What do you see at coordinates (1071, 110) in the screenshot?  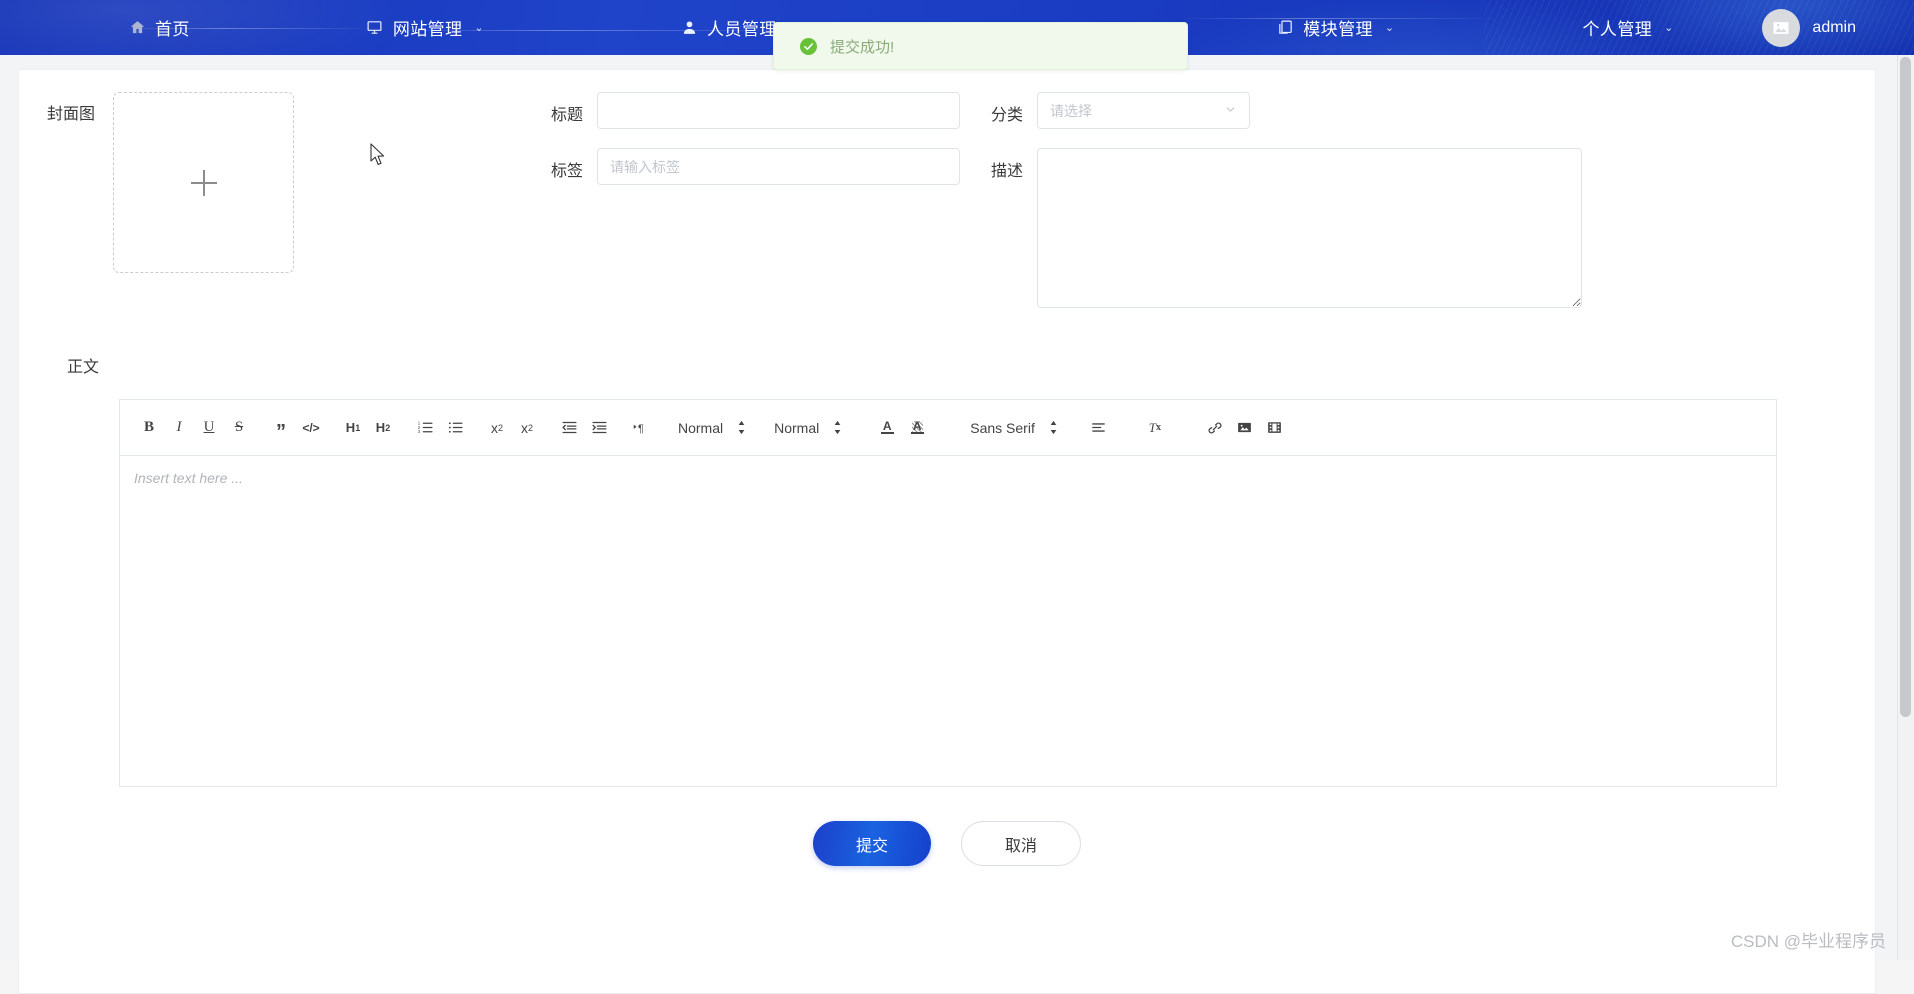 I see `category-select-value: 请选择` at bounding box center [1071, 110].